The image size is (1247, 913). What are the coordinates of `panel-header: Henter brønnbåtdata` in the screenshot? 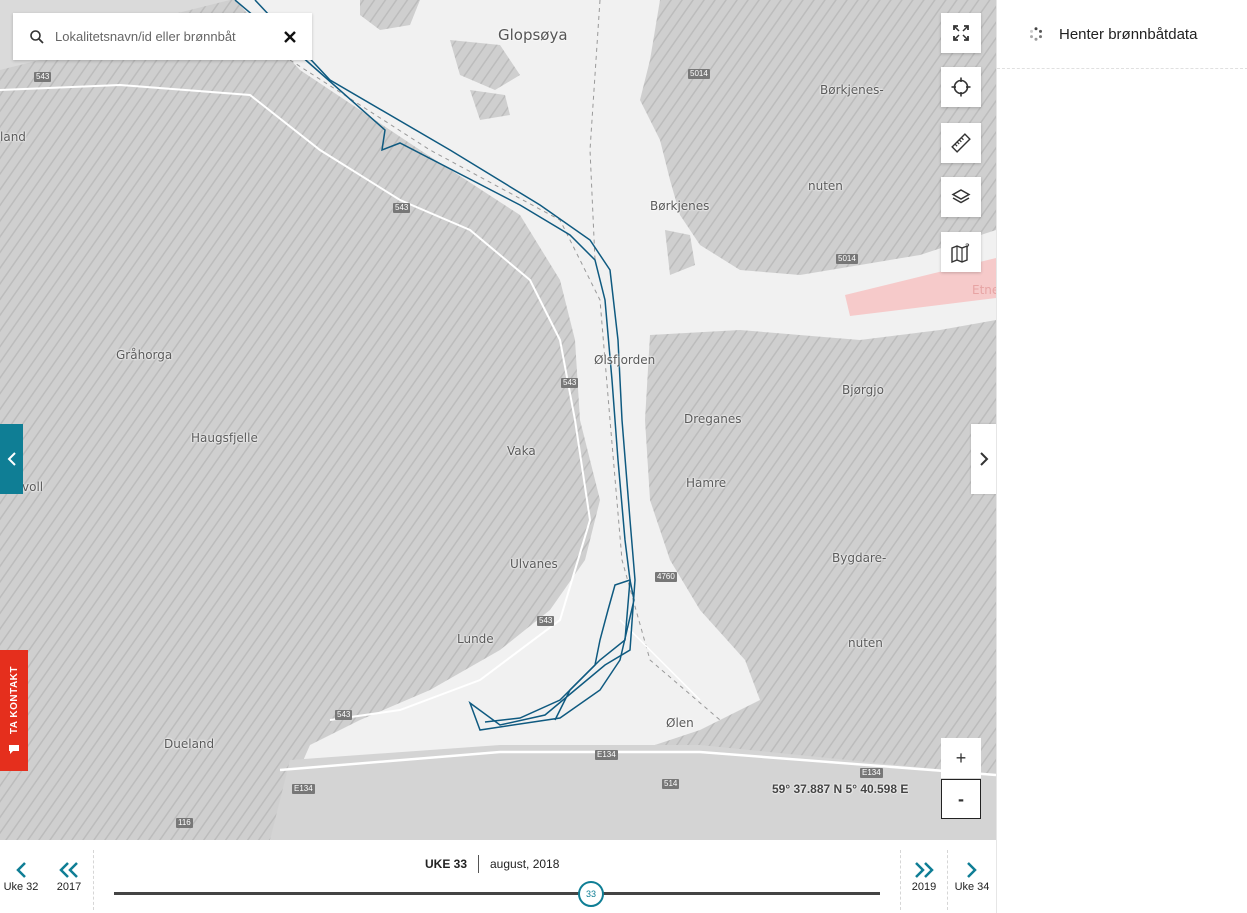 It's located at (1122, 34).